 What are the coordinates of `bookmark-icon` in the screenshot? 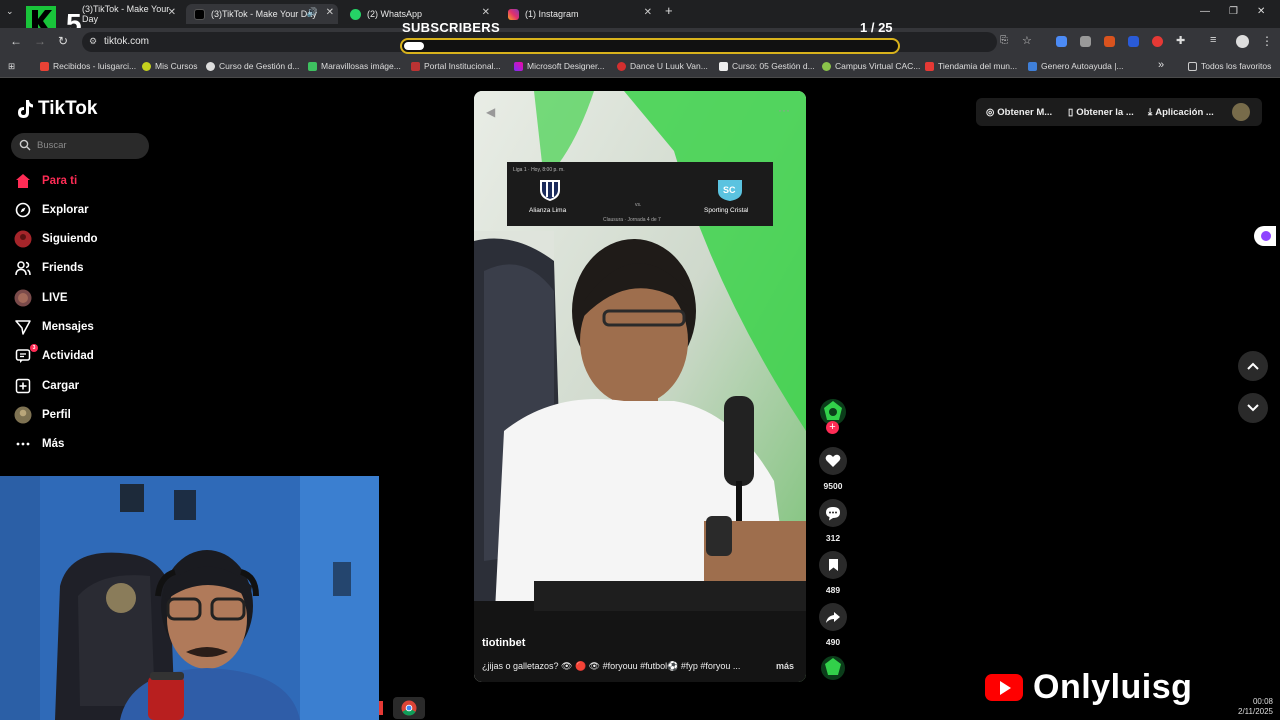 It's located at (833, 565).